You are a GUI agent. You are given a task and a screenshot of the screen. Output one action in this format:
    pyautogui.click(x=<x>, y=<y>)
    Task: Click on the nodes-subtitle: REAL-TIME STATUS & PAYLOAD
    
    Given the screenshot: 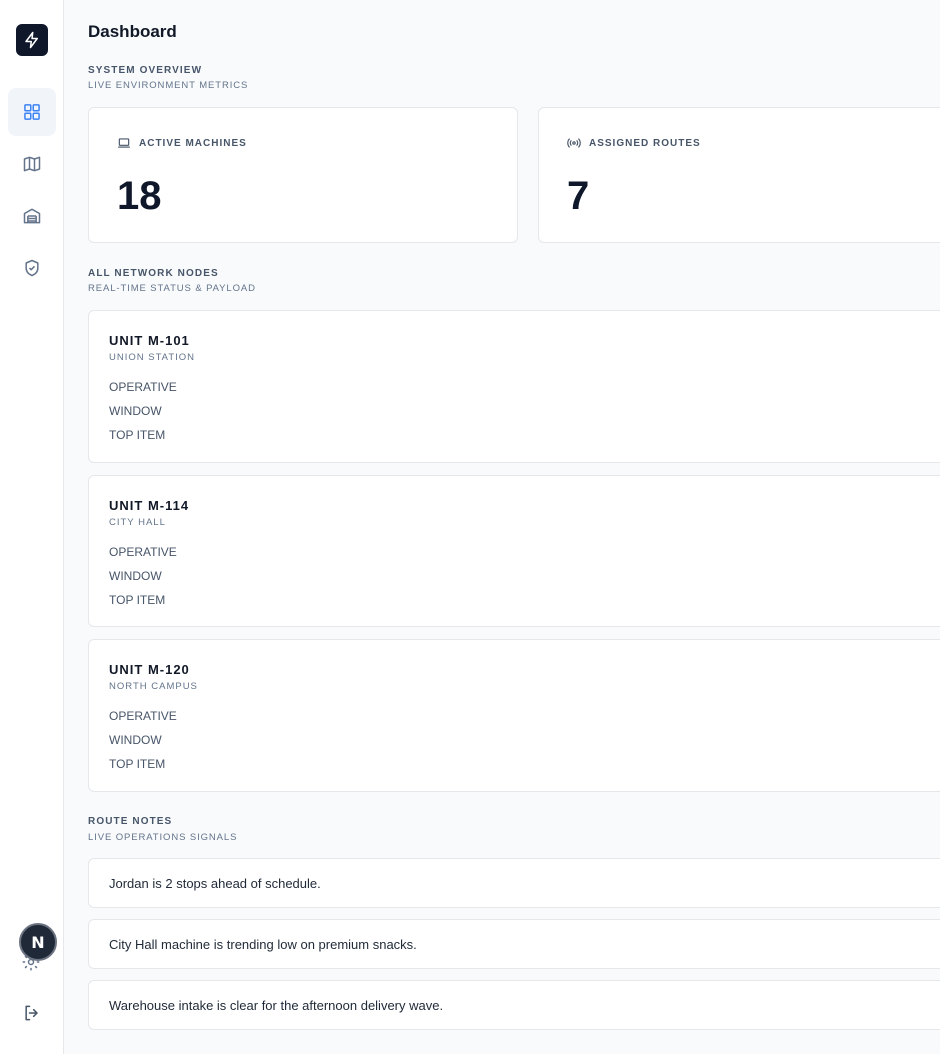 What is the action you would take?
    pyautogui.click(x=172, y=288)
    